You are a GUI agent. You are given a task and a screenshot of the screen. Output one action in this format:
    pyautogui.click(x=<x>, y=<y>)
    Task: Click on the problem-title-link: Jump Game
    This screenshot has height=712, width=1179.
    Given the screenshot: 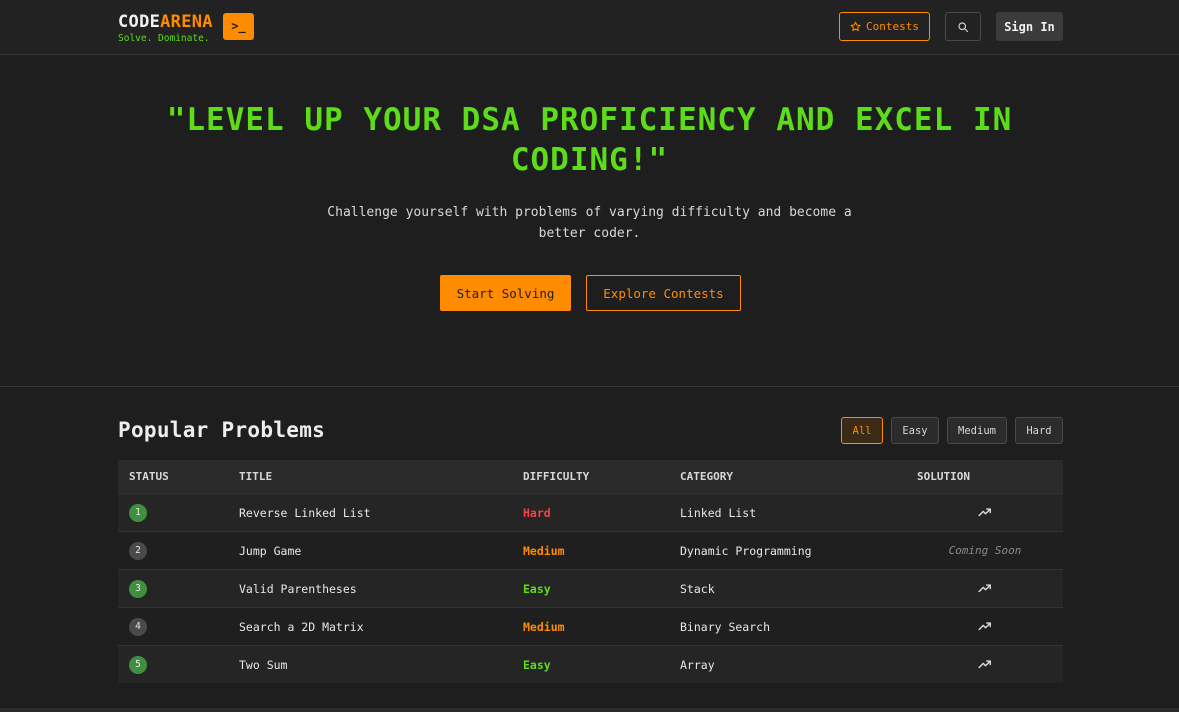 What is the action you would take?
    pyautogui.click(x=270, y=551)
    